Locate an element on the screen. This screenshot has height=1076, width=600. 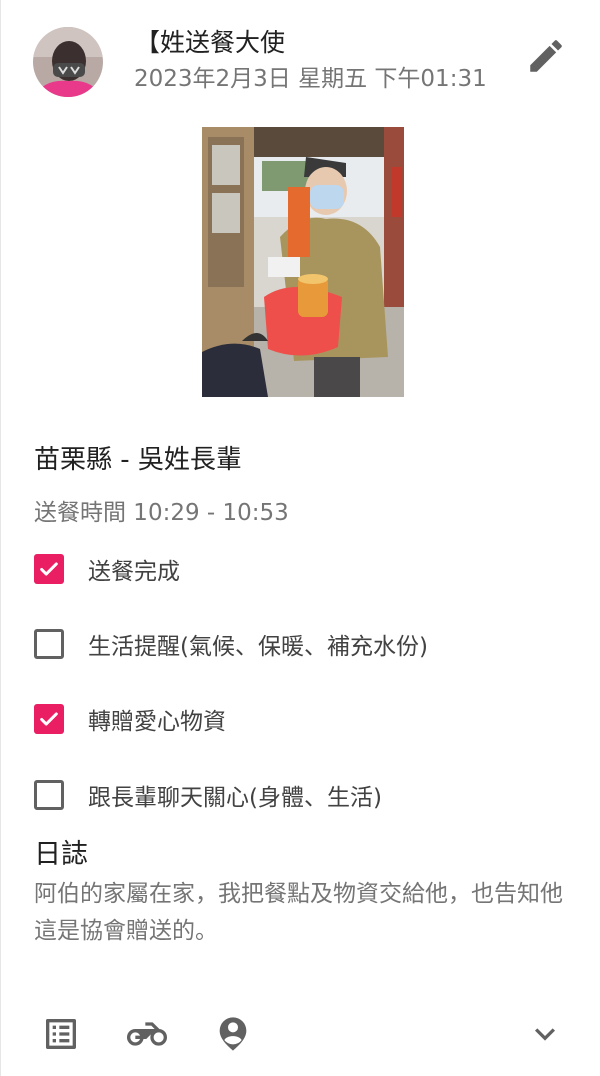
recipient-profile-button is located at coordinates (233, 1034).